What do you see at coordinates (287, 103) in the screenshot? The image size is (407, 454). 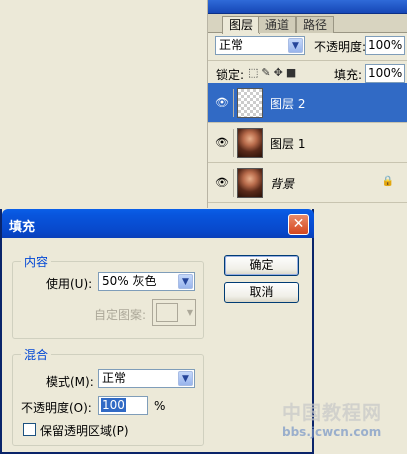 I see `layer-name: 图层 2` at bounding box center [287, 103].